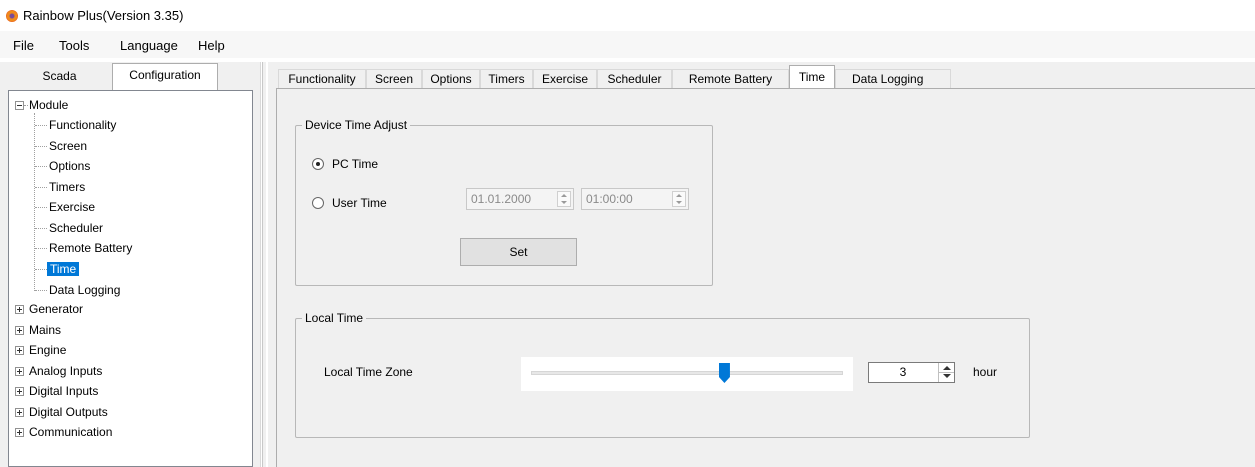 Image resolution: width=1255 pixels, height=467 pixels. What do you see at coordinates (893, 79) in the screenshot?
I see `tab-data-logging: Data Logging` at bounding box center [893, 79].